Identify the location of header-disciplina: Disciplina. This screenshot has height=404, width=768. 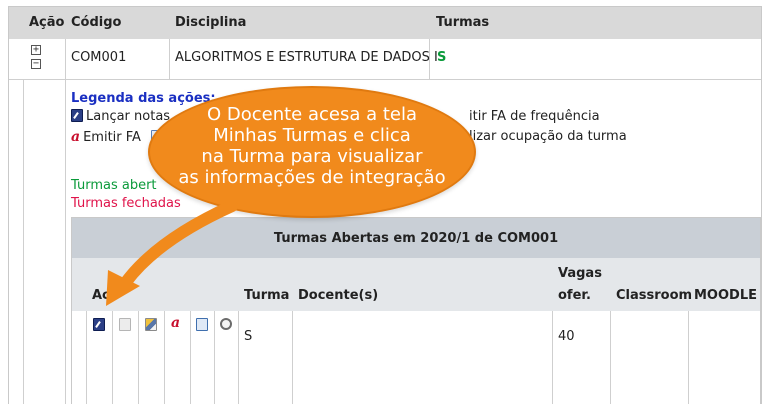
(211, 22).